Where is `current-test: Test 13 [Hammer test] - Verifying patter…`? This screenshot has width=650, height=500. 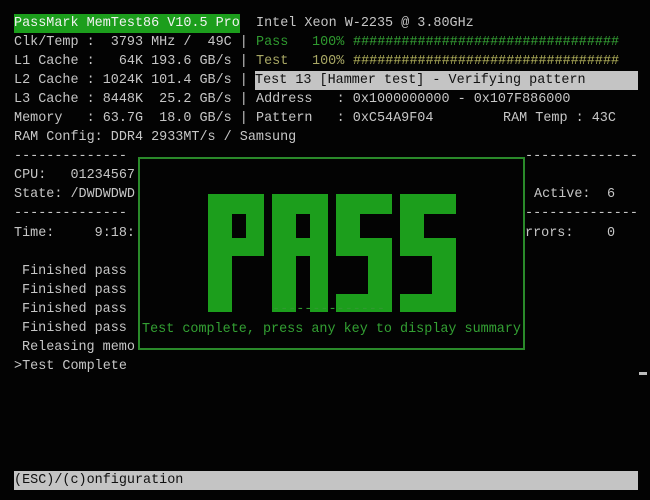 current-test: Test 13 [Hammer test] - Verifying patter… is located at coordinates (446, 80).